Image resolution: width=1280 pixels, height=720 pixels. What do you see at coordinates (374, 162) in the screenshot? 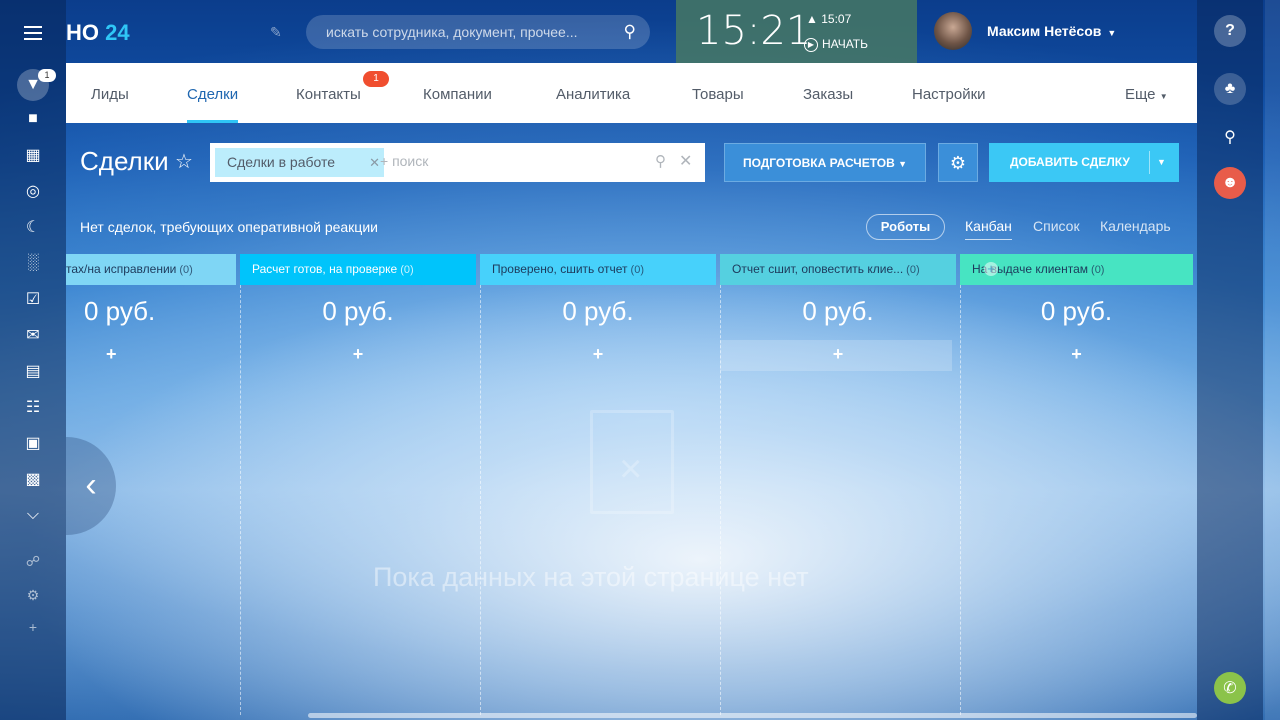
I see `remove-filter-icon: ✕` at bounding box center [374, 162].